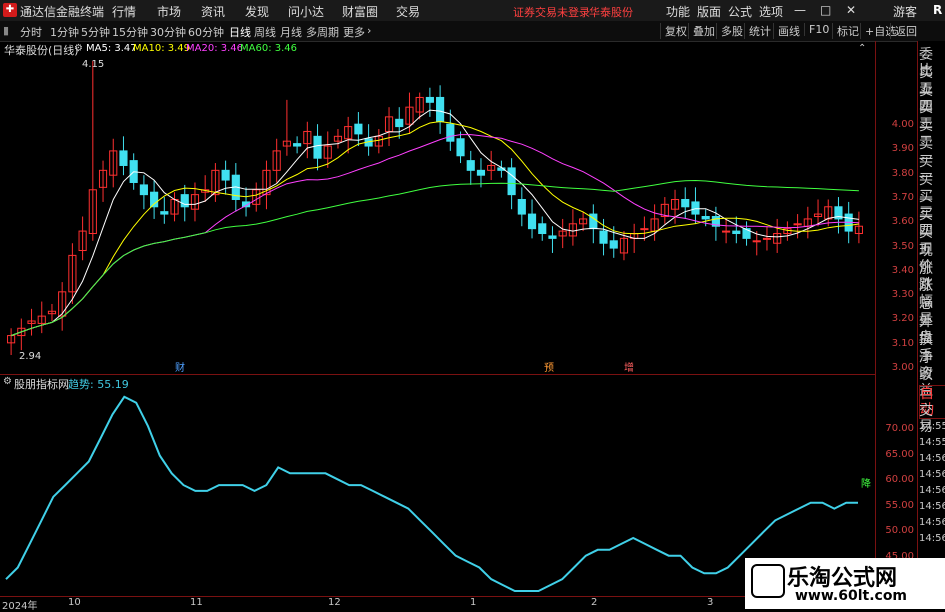  I want to click on indicator-tick: 55.00, so click(899, 505).